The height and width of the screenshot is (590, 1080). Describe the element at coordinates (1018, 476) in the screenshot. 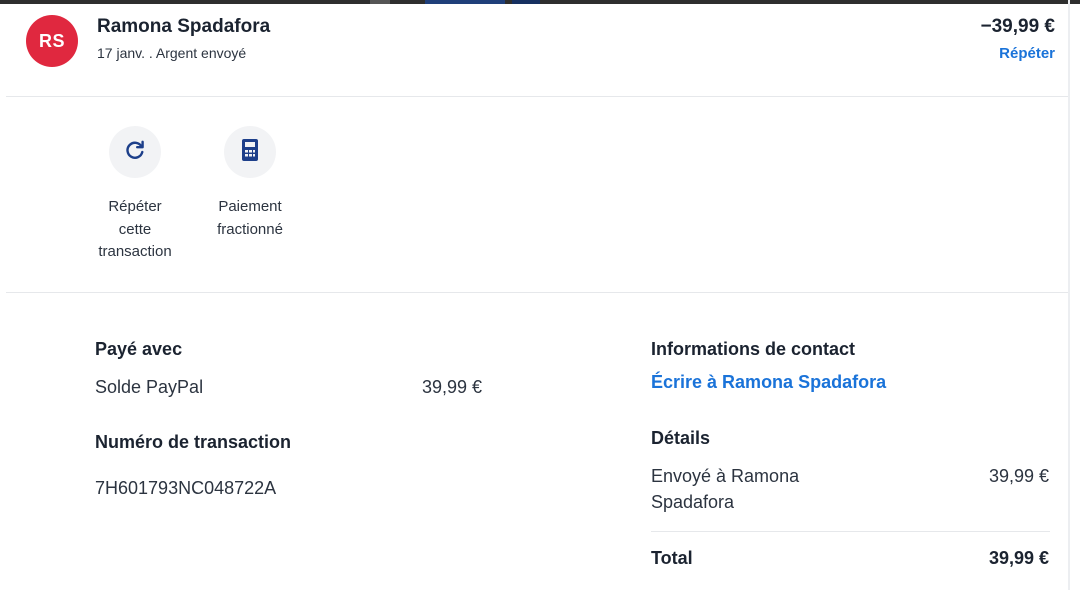

I see `sent-amount: 39,99 €` at that location.